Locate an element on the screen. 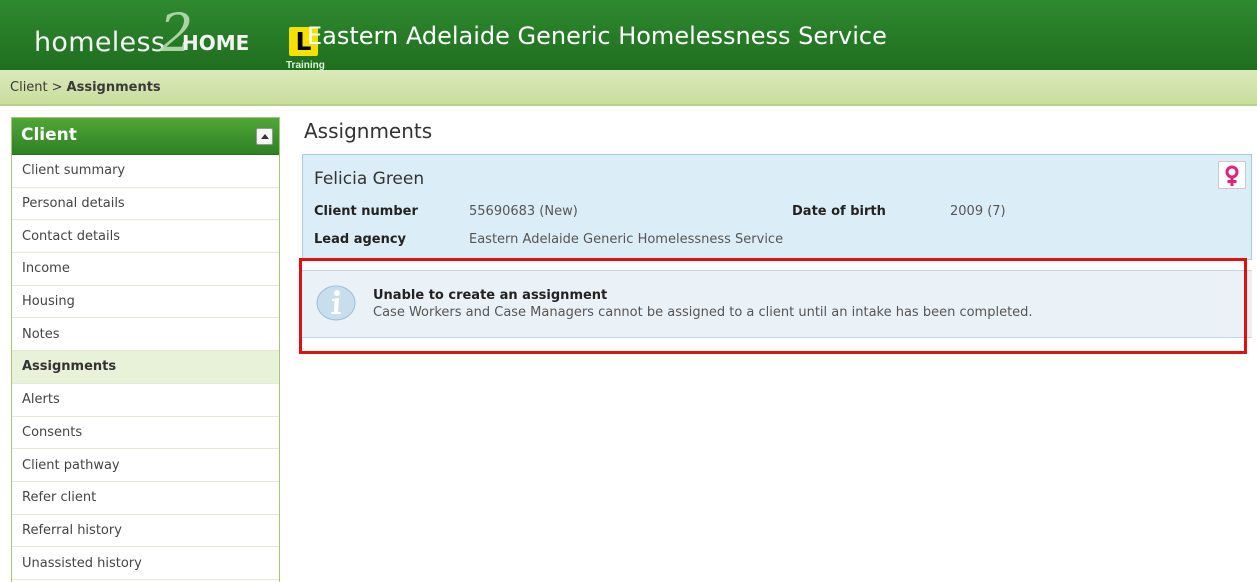 The height and width of the screenshot is (582, 1257). breadcrumb-link-client: Client is located at coordinates (29, 87).